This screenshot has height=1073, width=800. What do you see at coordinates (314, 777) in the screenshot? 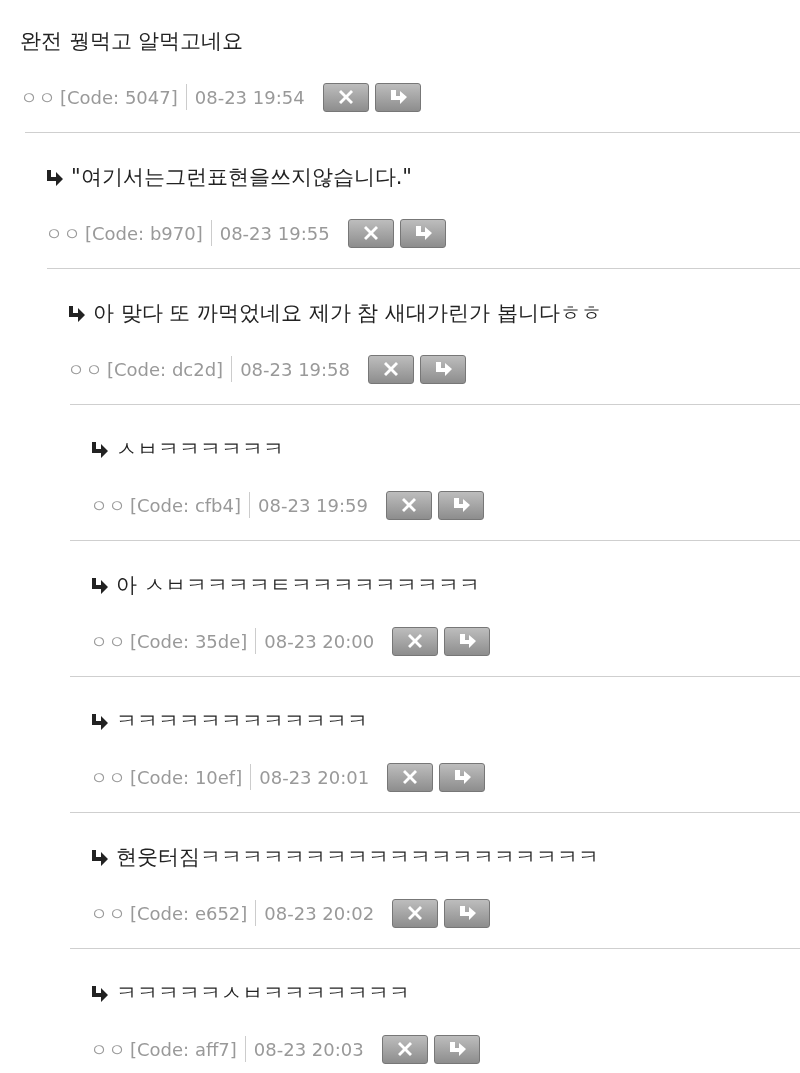
I see `comment-time: 08-23 20:01` at bounding box center [314, 777].